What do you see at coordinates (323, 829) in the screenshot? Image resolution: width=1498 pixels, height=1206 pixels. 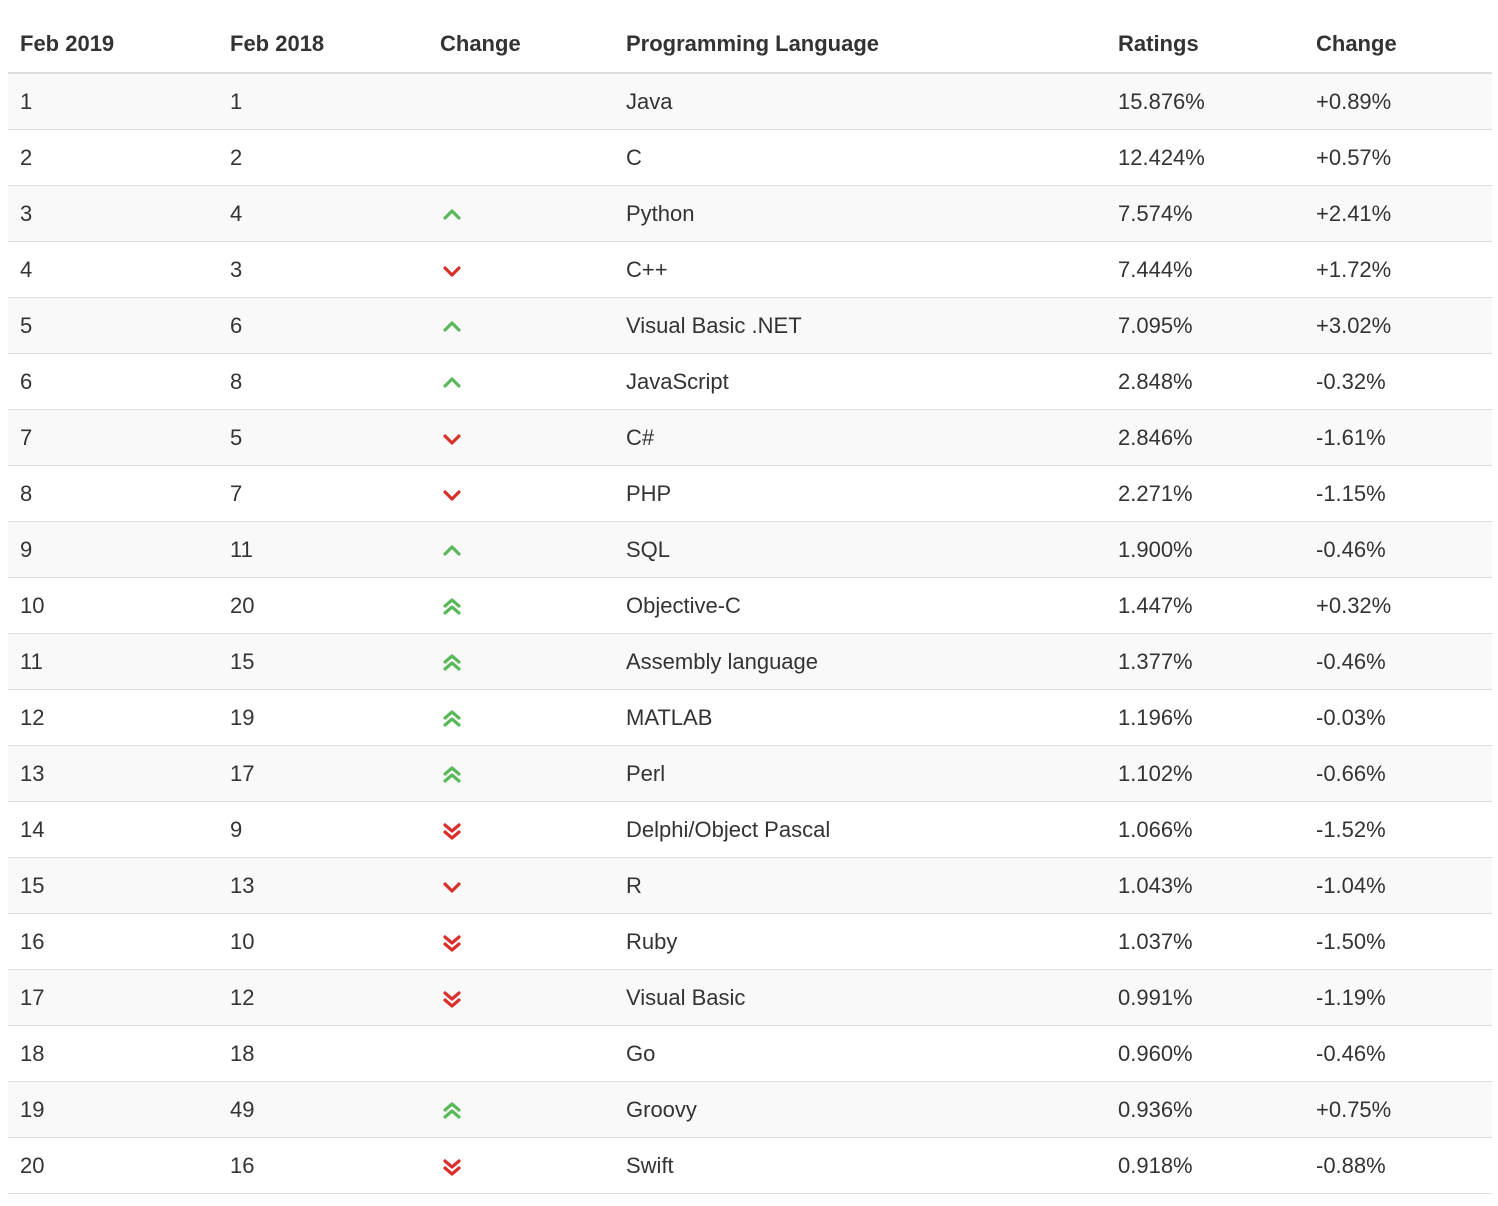 I see `rank-2018-cell: 9` at bounding box center [323, 829].